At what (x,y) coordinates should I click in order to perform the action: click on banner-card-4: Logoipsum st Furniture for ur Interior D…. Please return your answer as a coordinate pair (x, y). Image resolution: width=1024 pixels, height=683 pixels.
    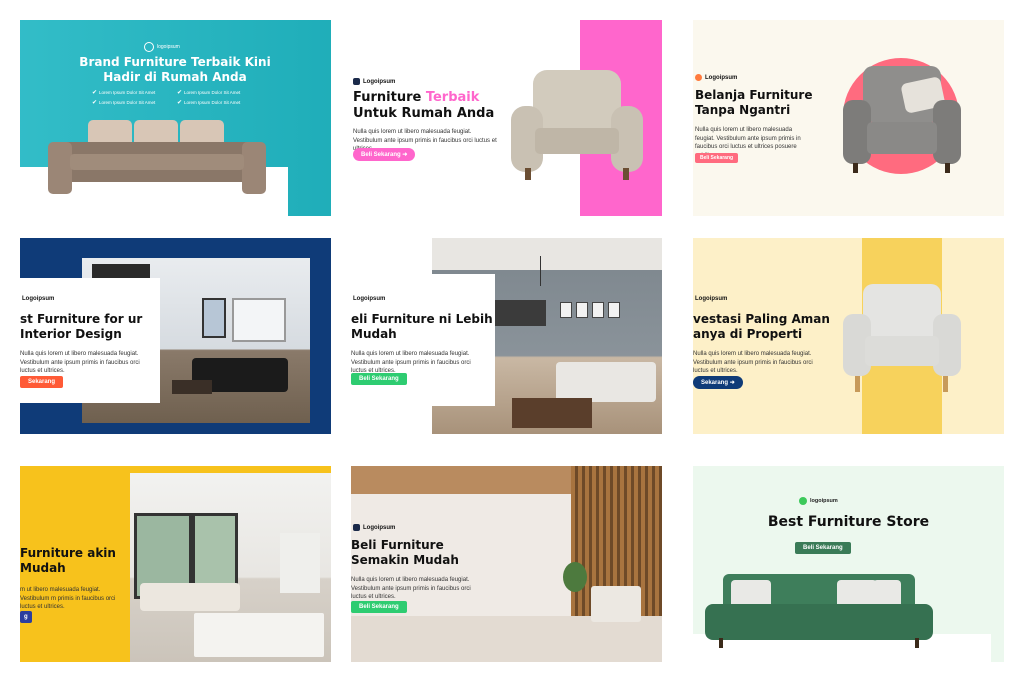
    Looking at the image, I should click on (175, 336).